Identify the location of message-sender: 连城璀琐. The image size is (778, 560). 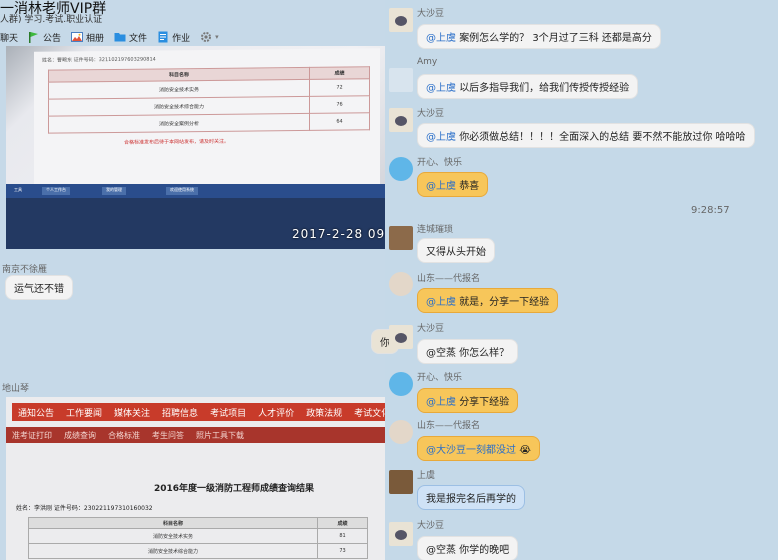
(435, 230).